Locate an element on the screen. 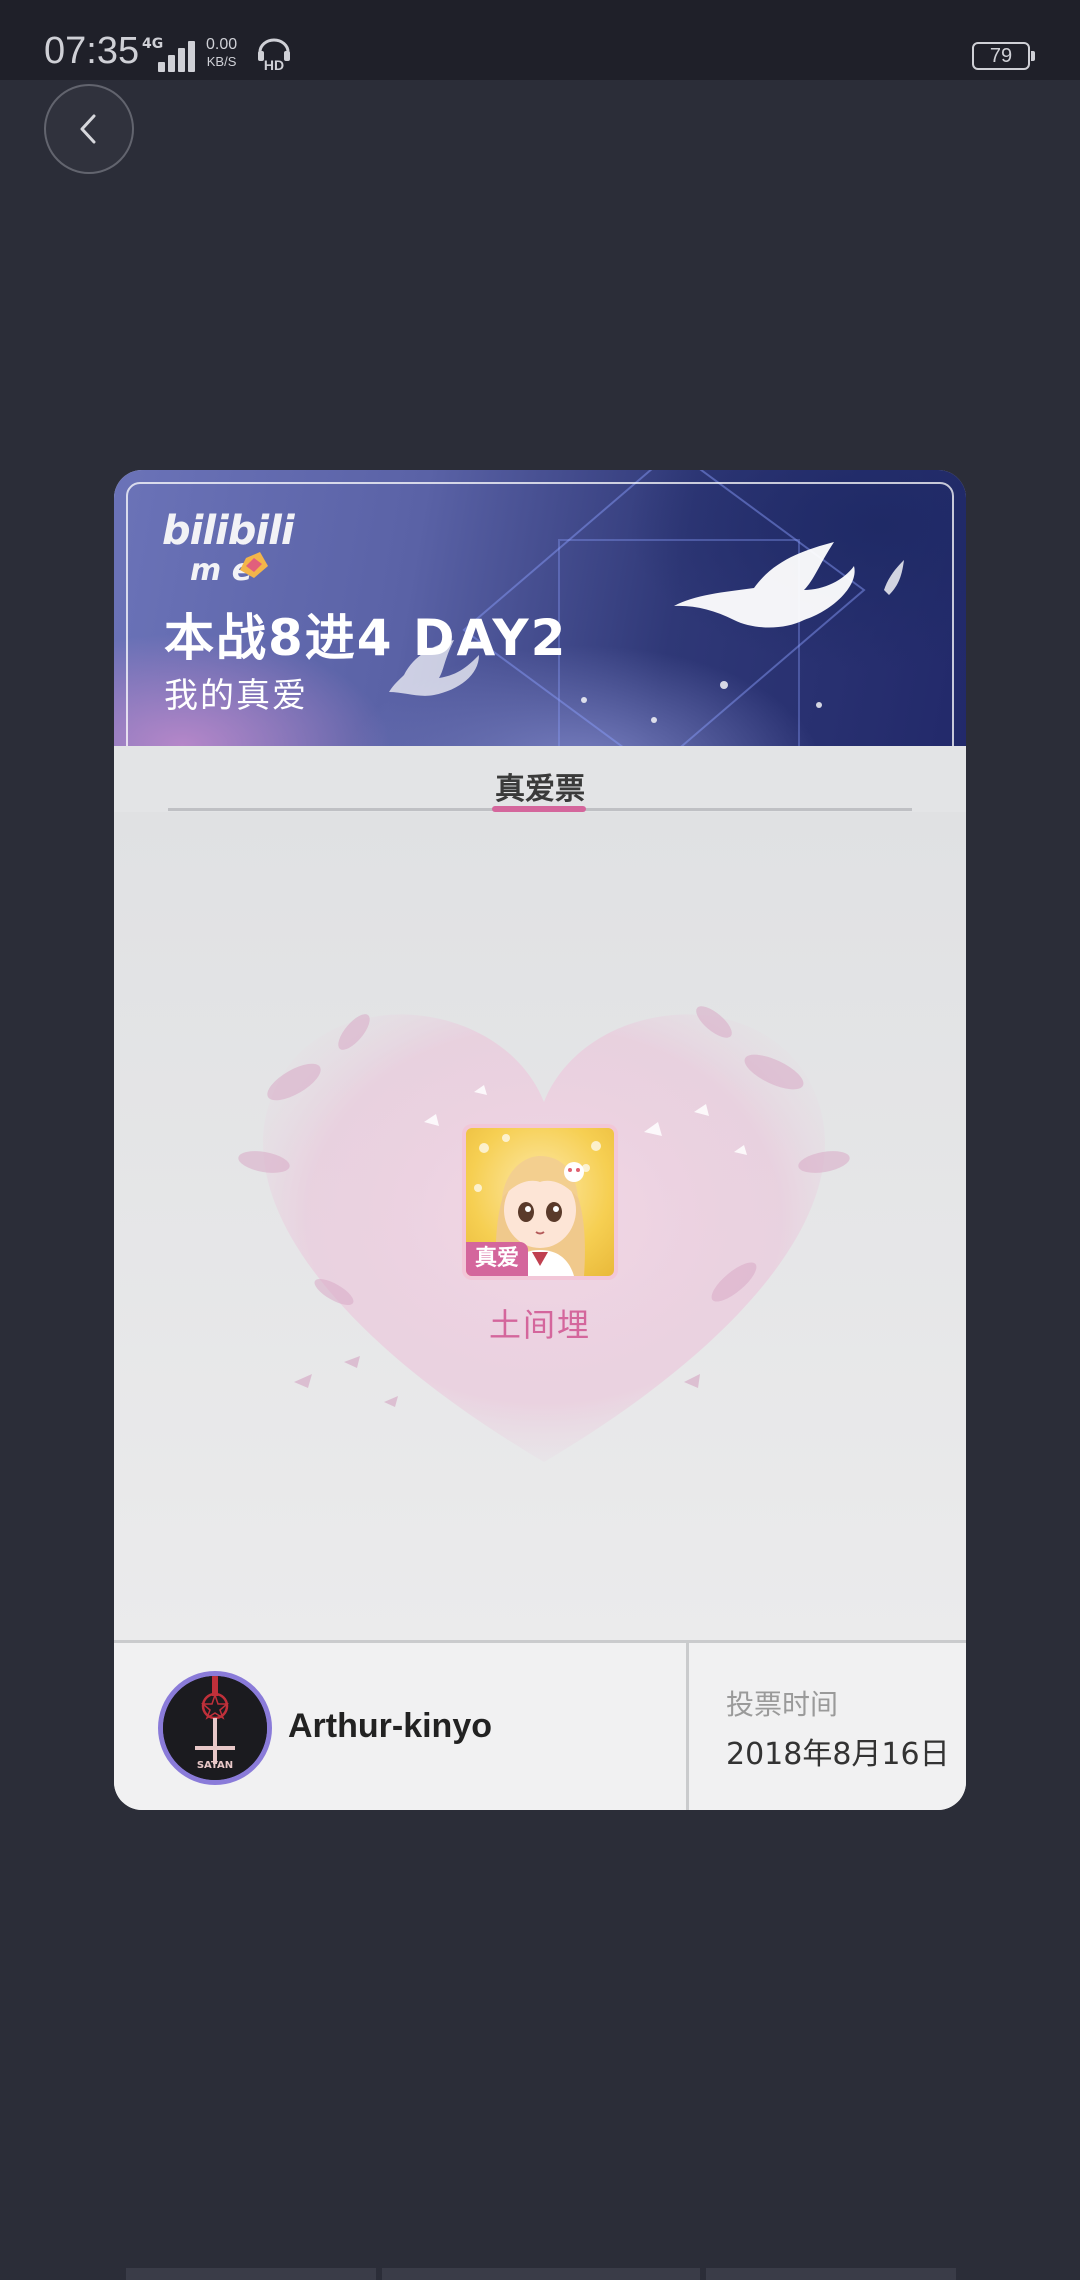 The width and height of the screenshot is (1080, 2280). battery-indicator: 79 is located at coordinates (1003, 56).